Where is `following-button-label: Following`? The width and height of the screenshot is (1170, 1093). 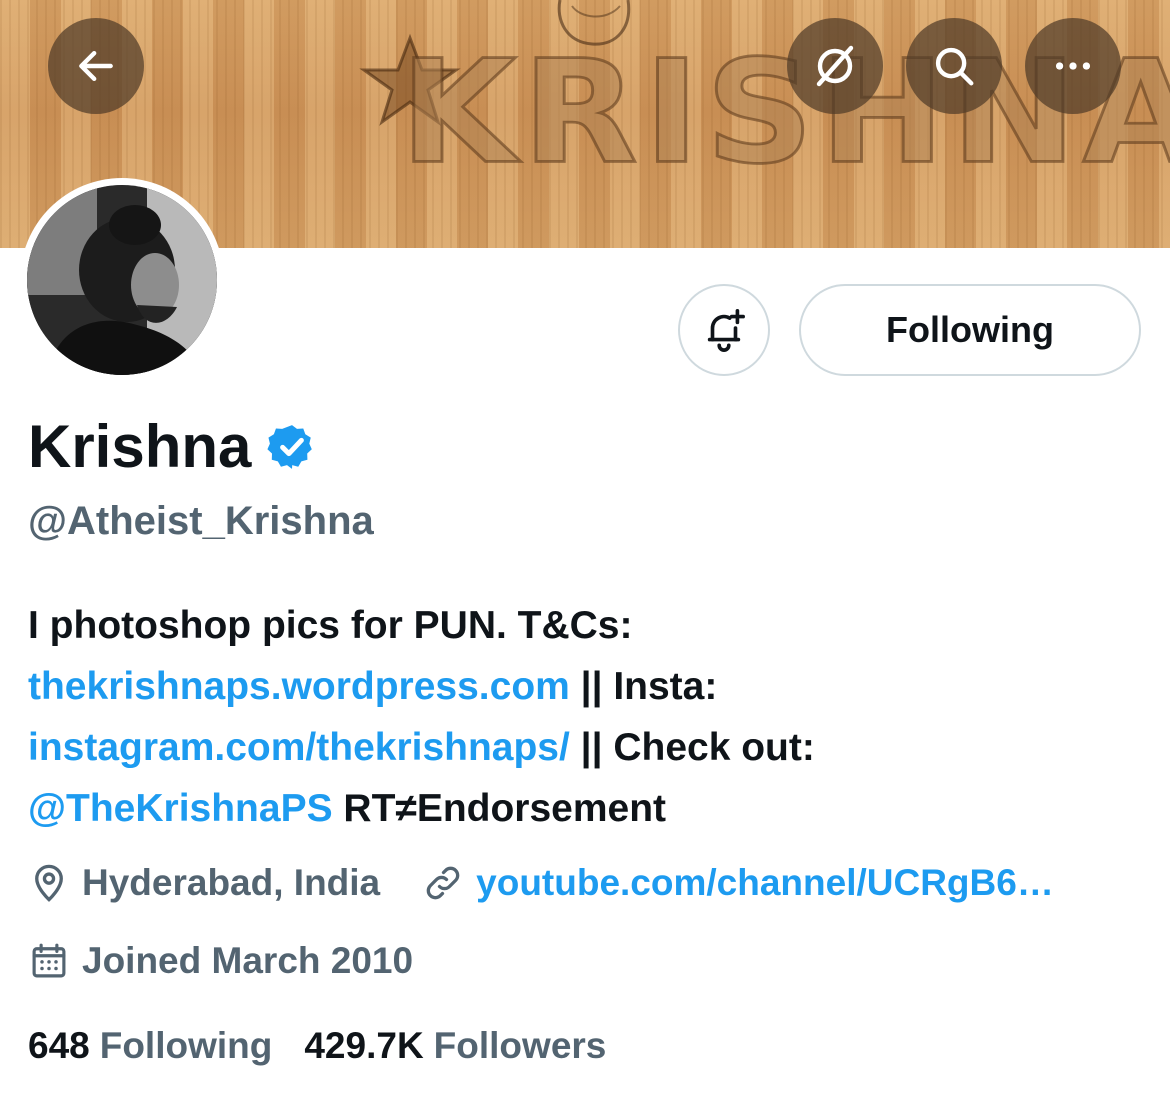
following-button-label: Following is located at coordinates (970, 329).